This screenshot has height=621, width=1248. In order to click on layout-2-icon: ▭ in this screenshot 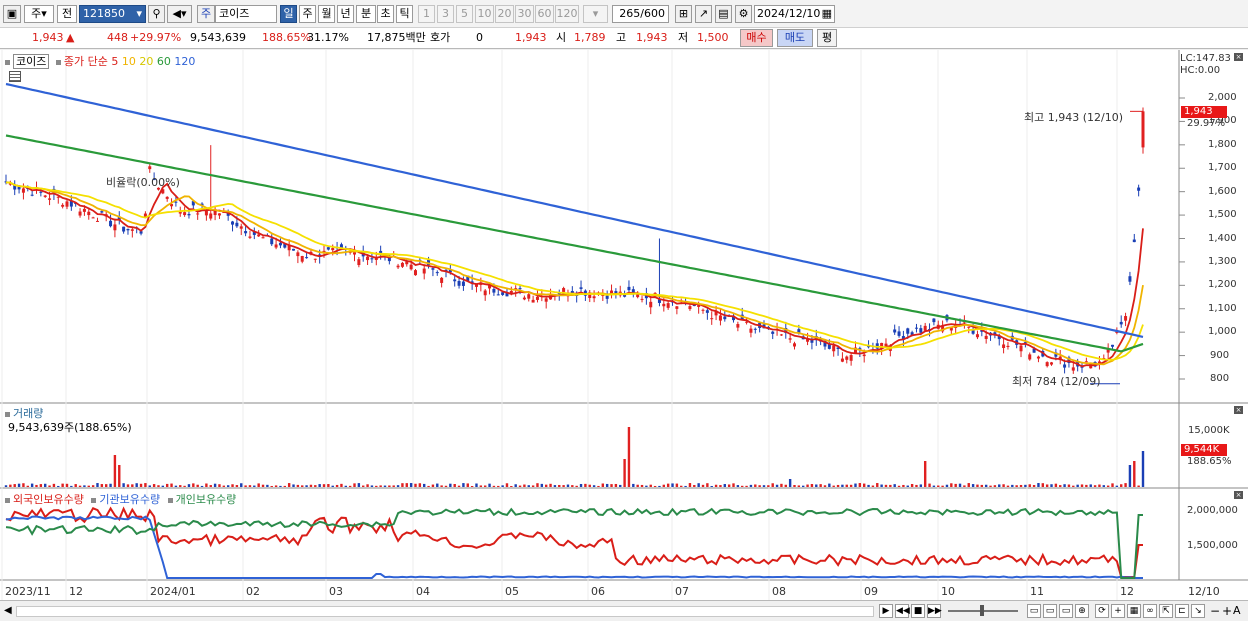, I will do `click(1050, 611)`.